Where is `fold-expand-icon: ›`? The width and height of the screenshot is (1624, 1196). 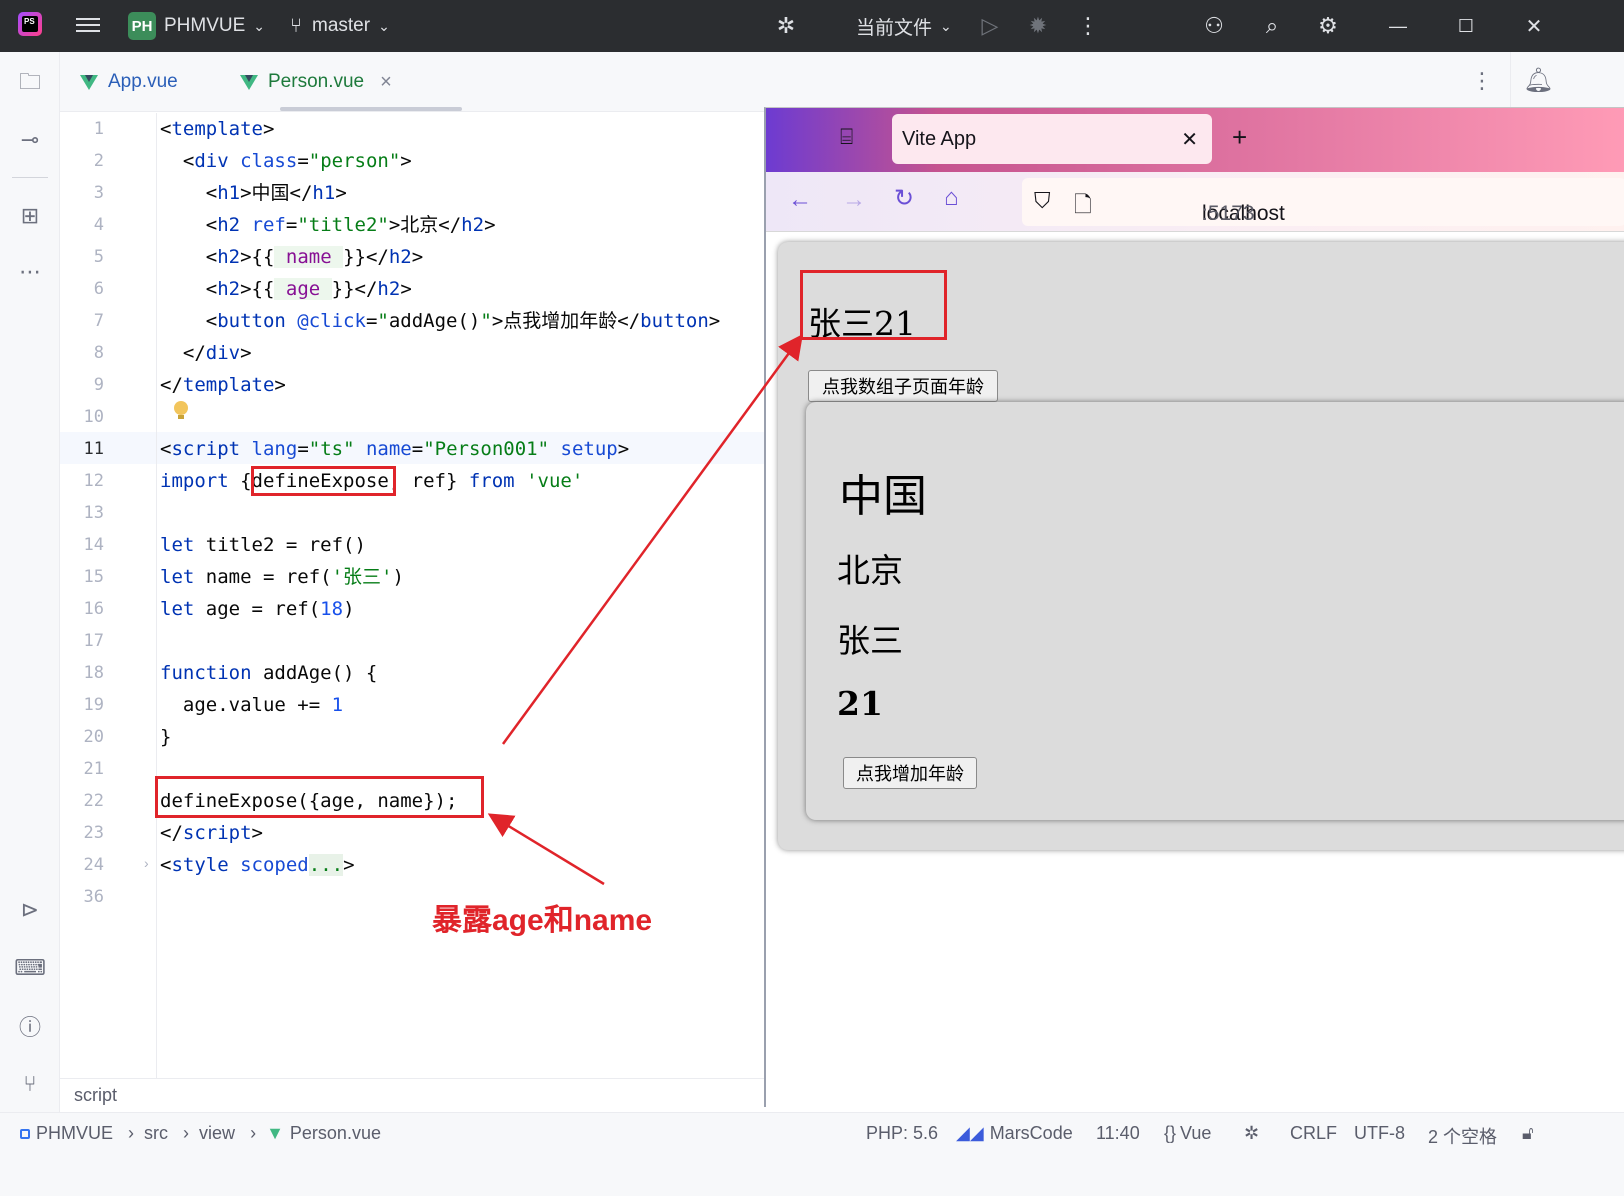 fold-expand-icon: › is located at coordinates (146, 863).